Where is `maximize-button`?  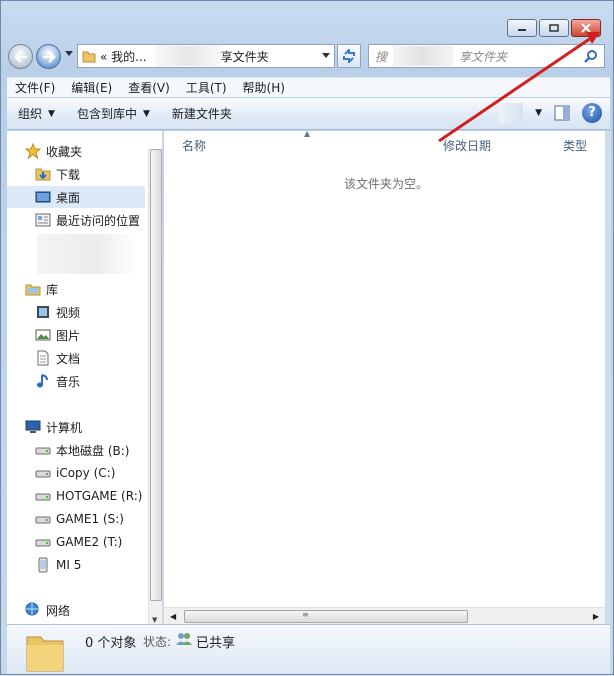 maximize-button is located at coordinates (554, 28).